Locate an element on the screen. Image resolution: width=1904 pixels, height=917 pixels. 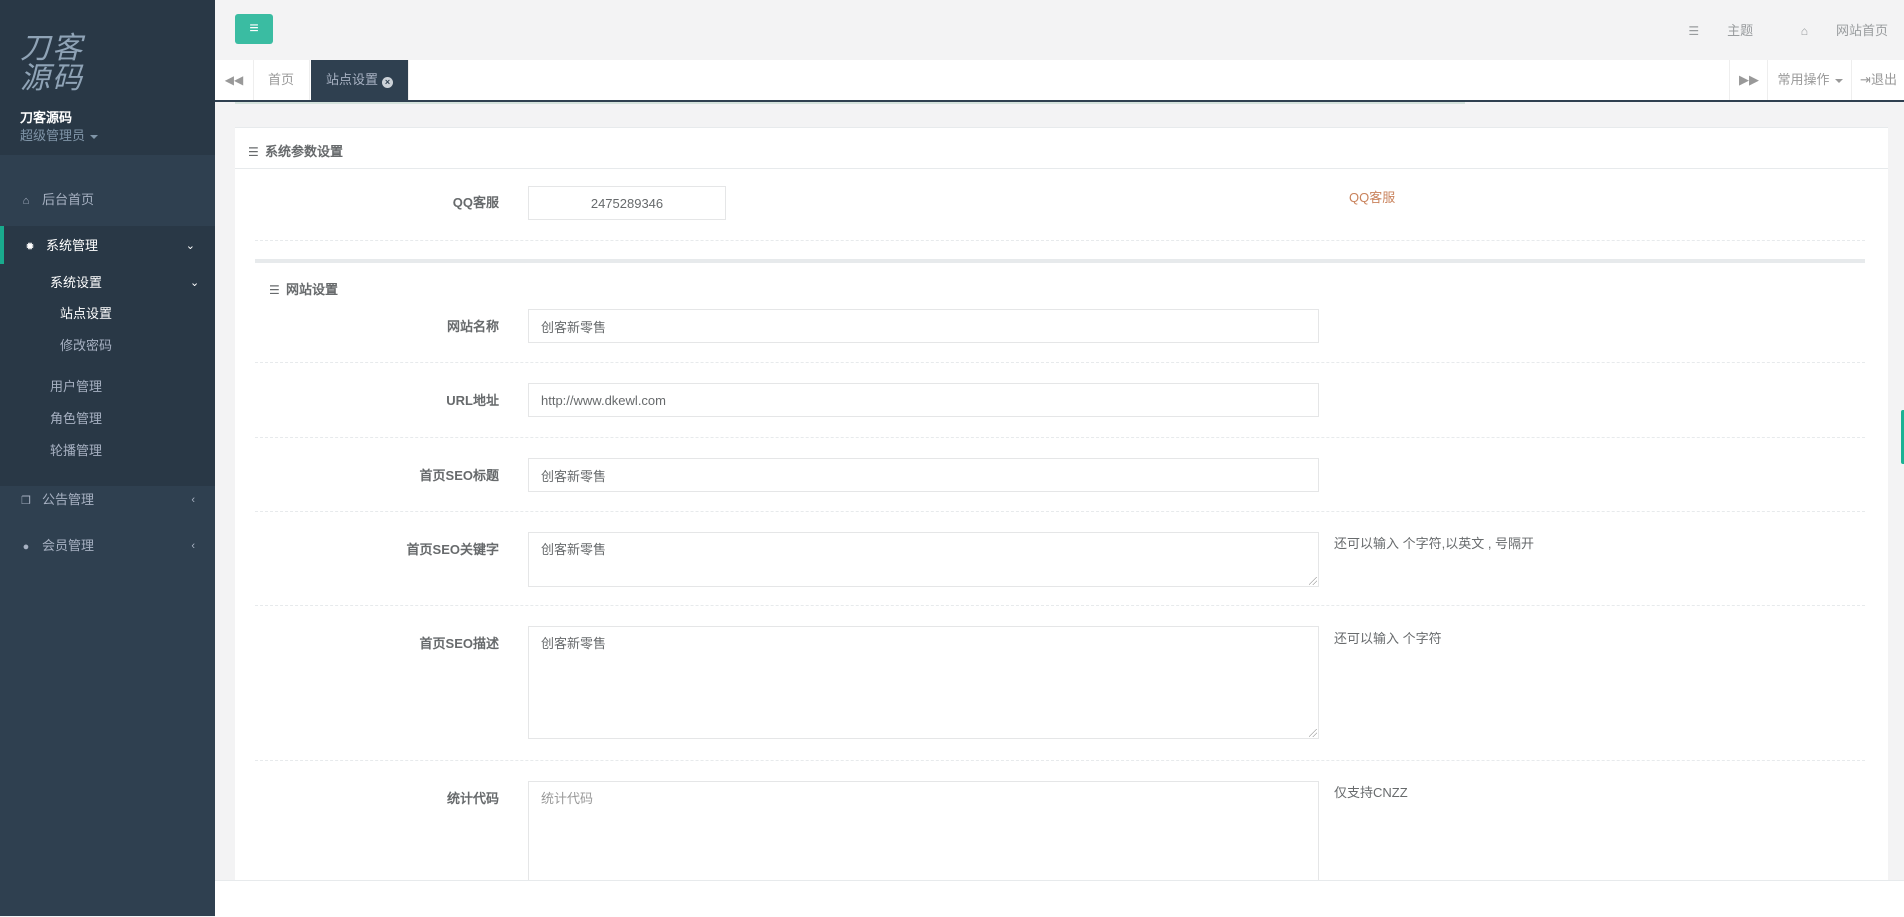
common-operations-dropdown: 常用操作 is located at coordinates (1809, 80).